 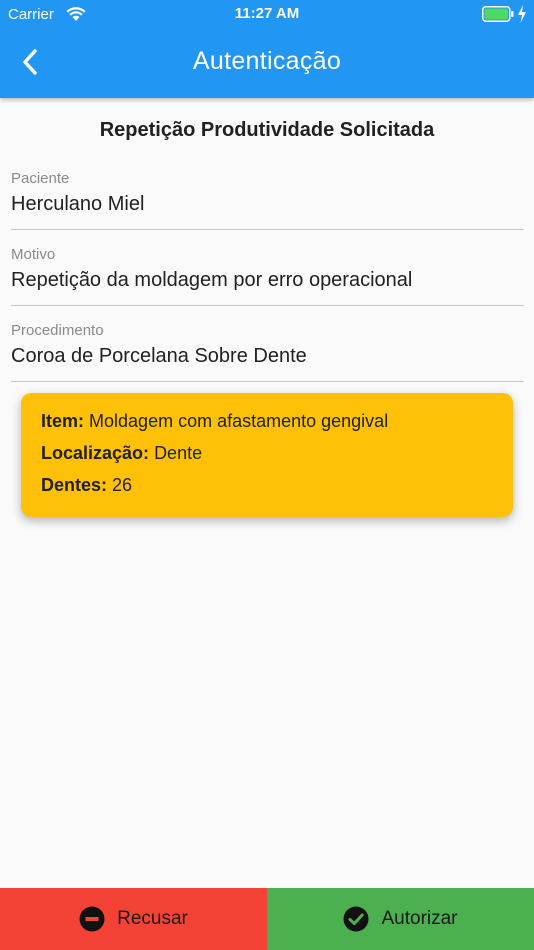 I want to click on authorize-button: Autorizar, so click(x=400, y=919).